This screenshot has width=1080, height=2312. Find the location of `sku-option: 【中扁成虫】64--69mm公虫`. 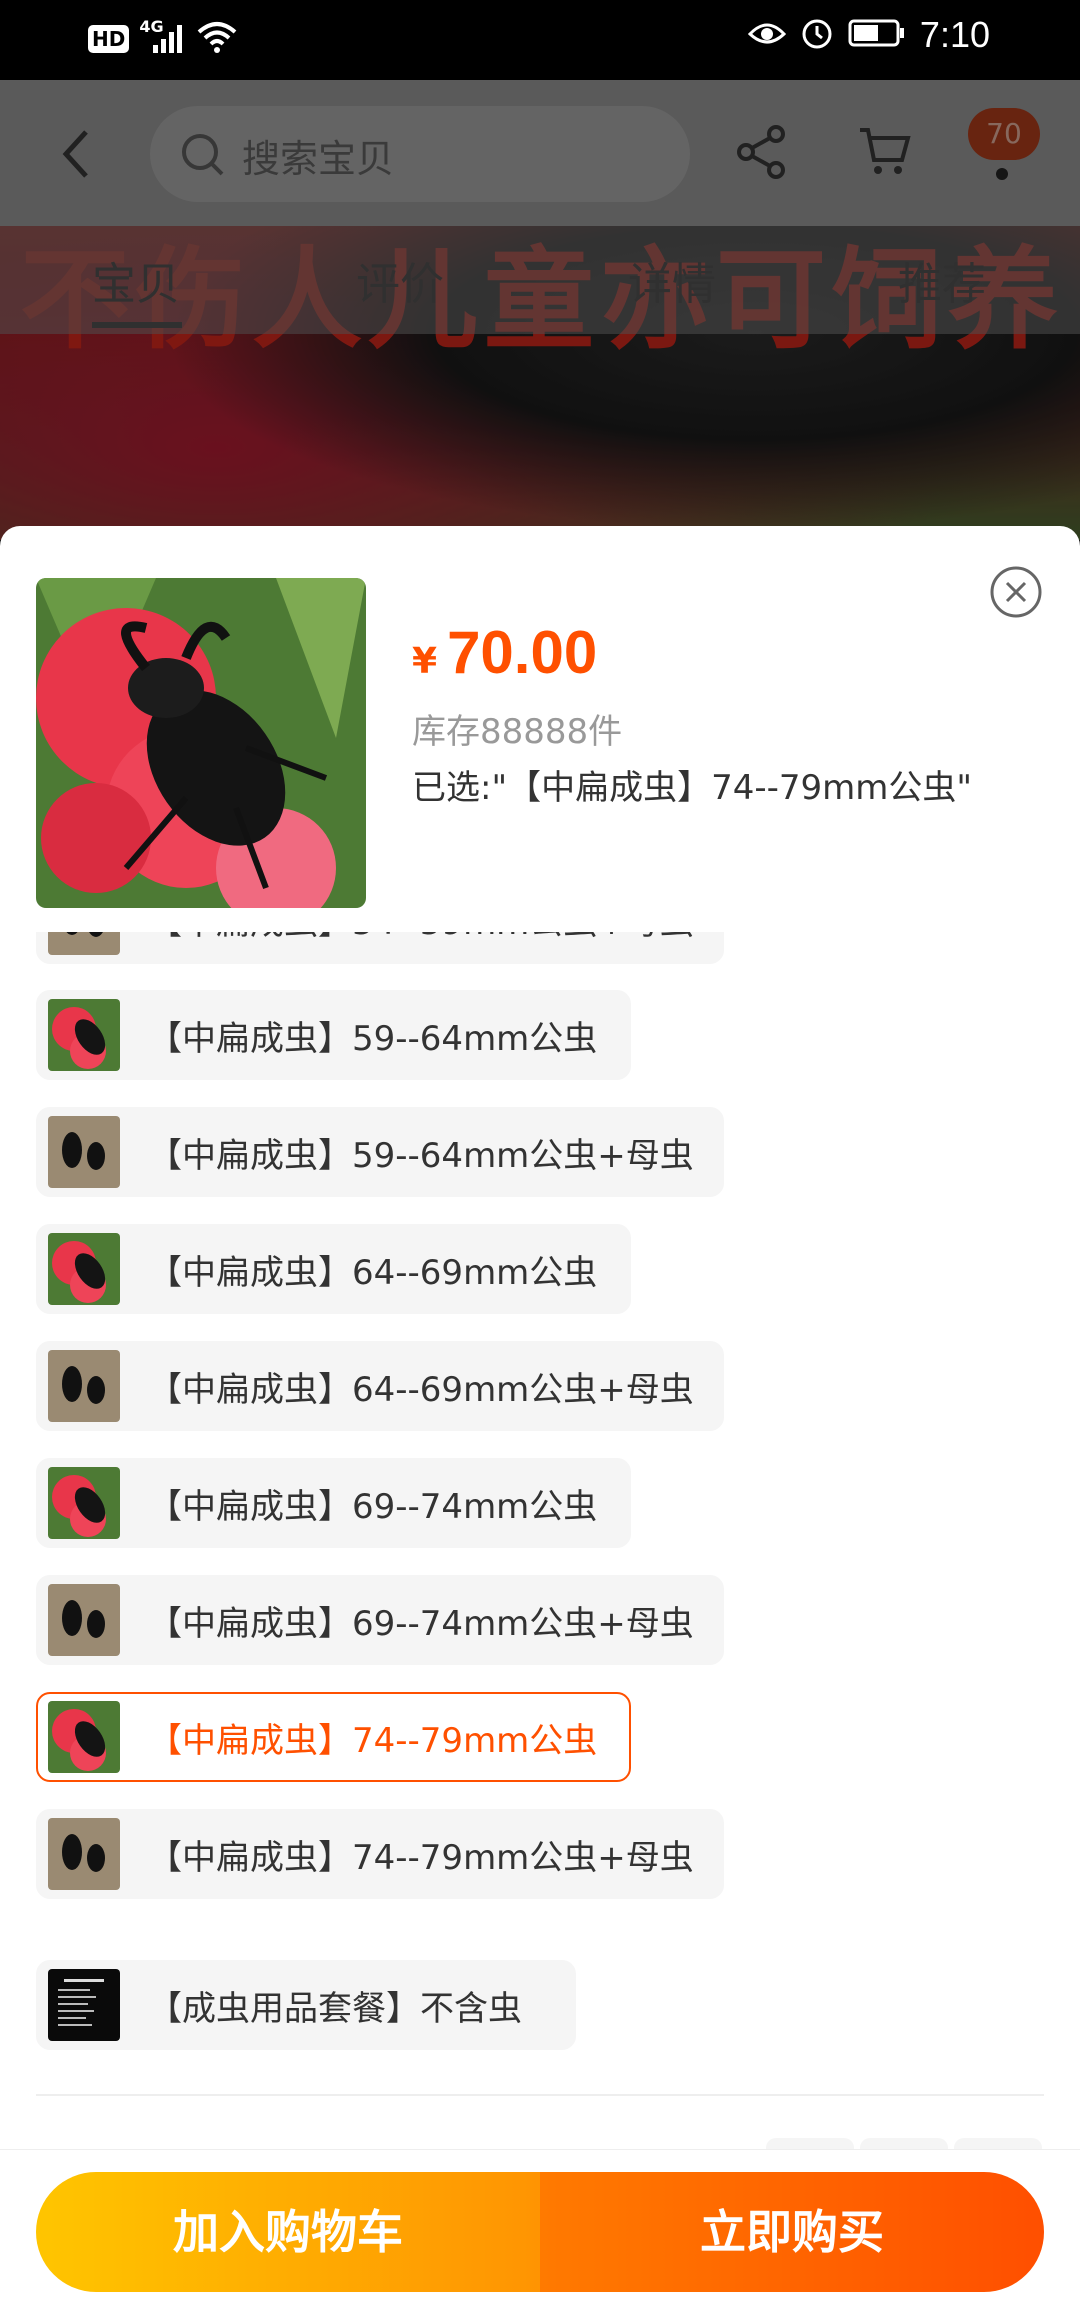

sku-option: 【中扁成虫】64--69mm公虫 is located at coordinates (333, 1269).